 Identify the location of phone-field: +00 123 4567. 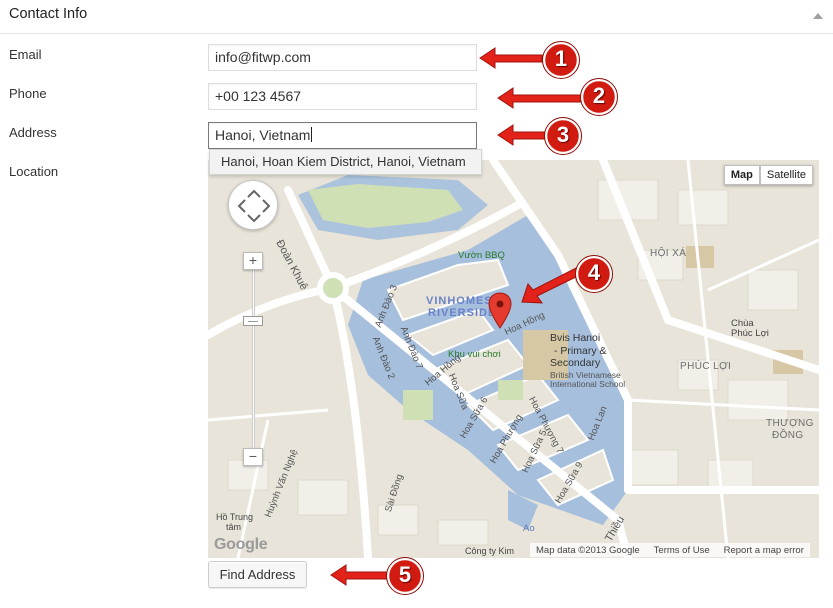
(342, 96).